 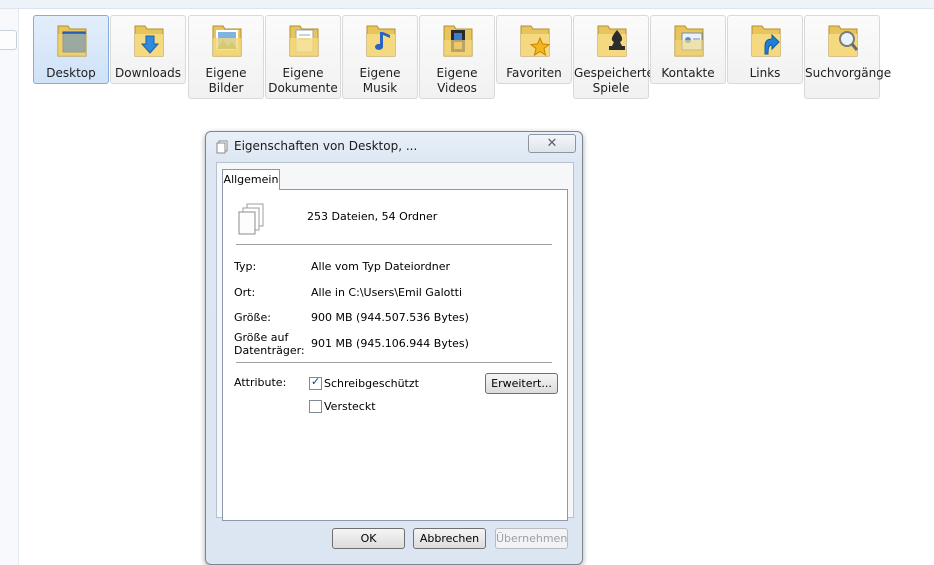 What do you see at coordinates (380, 266) in the screenshot?
I see `typ-value: Alle vom Typ Dateiordner` at bounding box center [380, 266].